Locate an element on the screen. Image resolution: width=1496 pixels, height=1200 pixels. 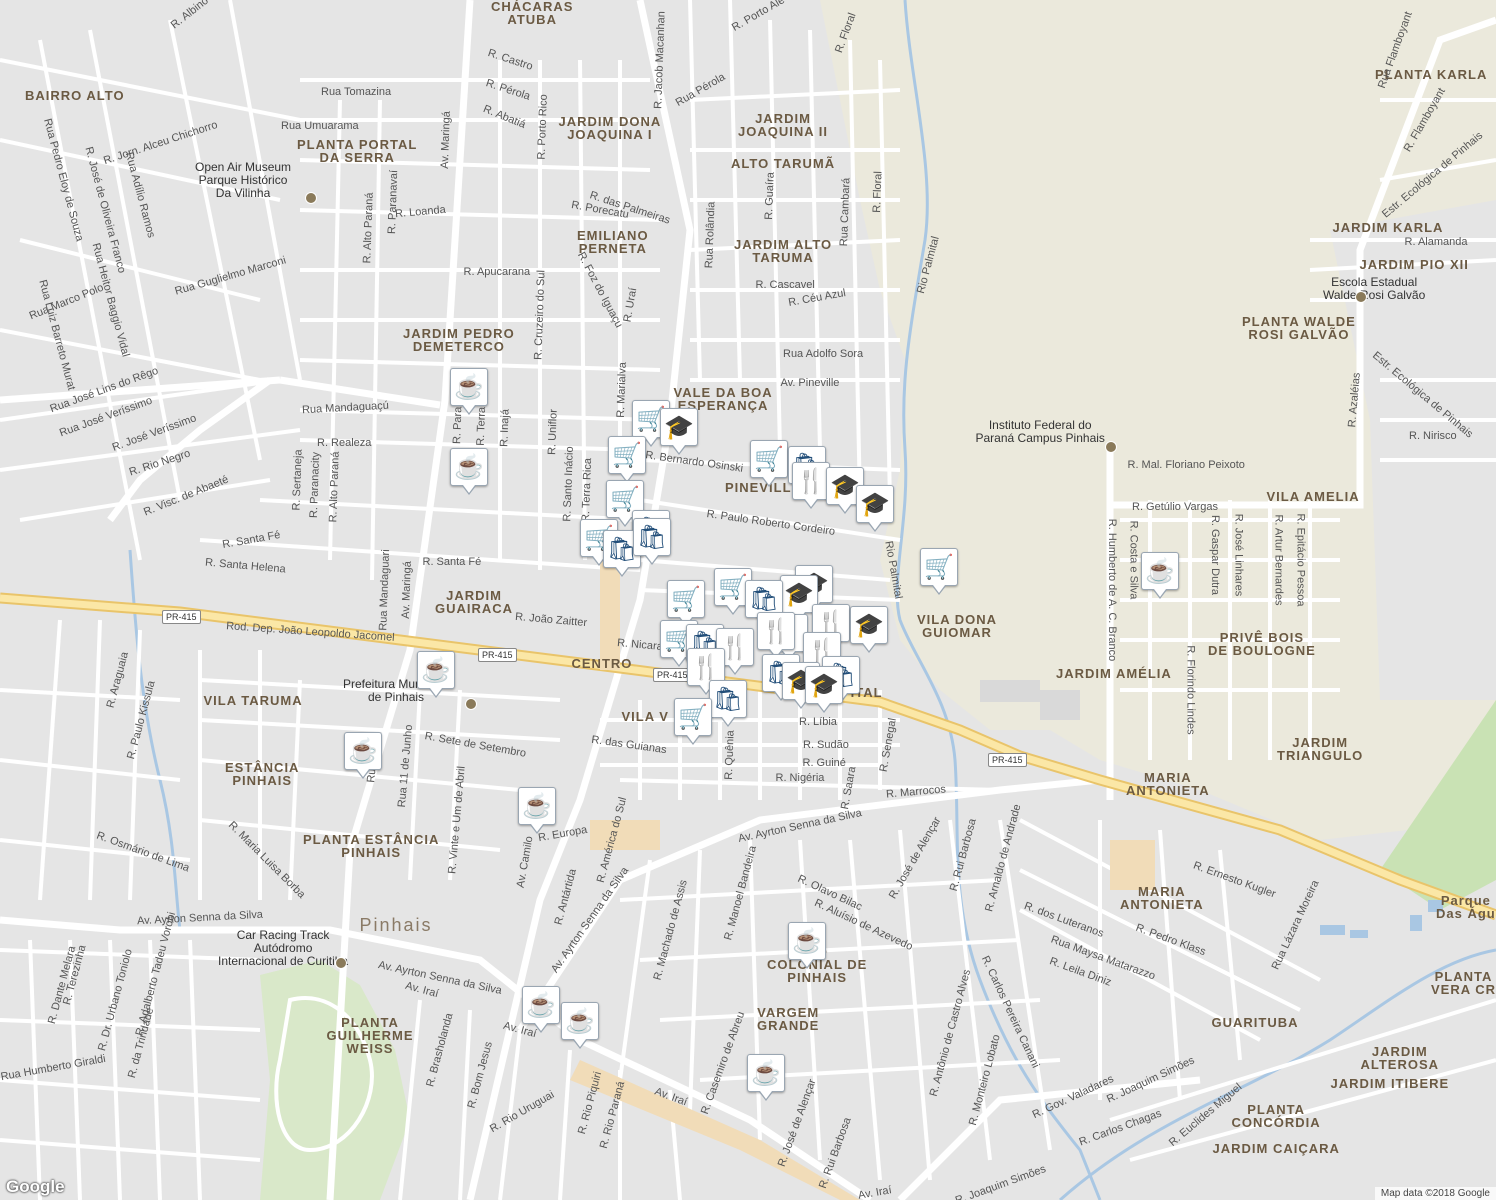
google-logo: Google is located at coordinates (35, 1187).